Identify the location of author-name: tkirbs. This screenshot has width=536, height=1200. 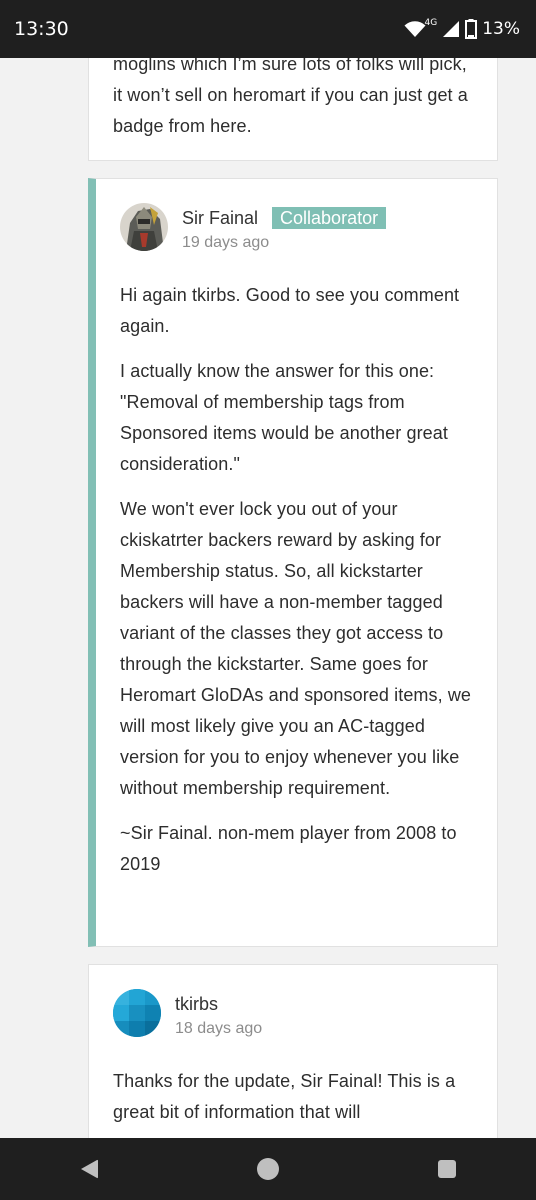
(196, 1004).